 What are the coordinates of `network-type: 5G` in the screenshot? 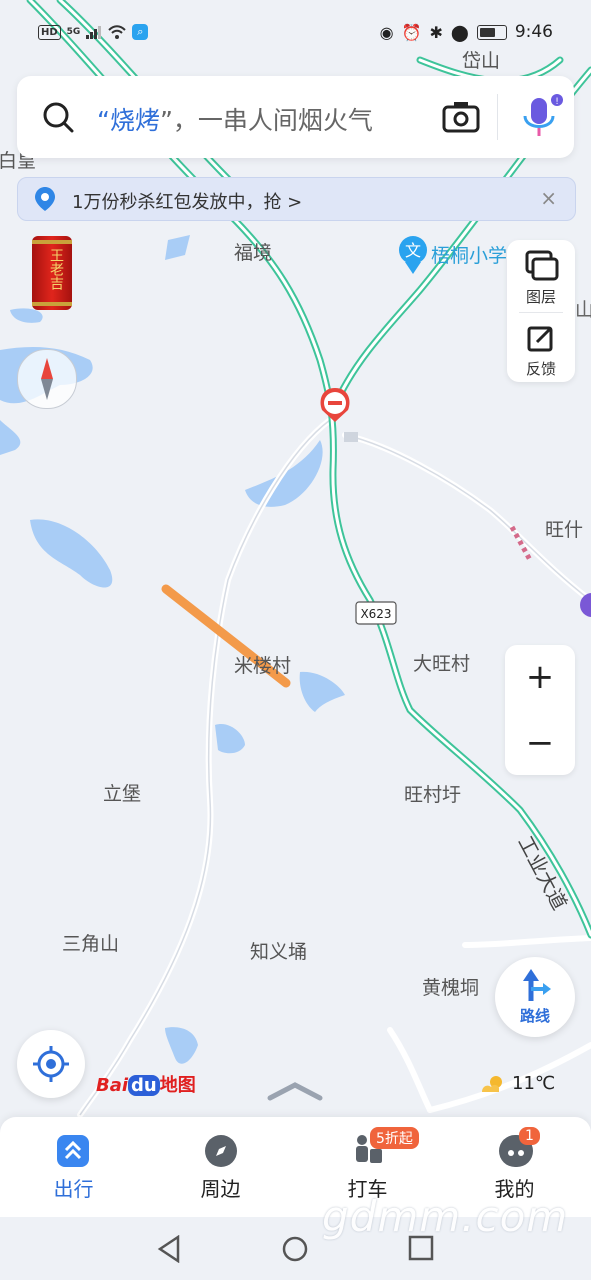 It's located at (73, 32).